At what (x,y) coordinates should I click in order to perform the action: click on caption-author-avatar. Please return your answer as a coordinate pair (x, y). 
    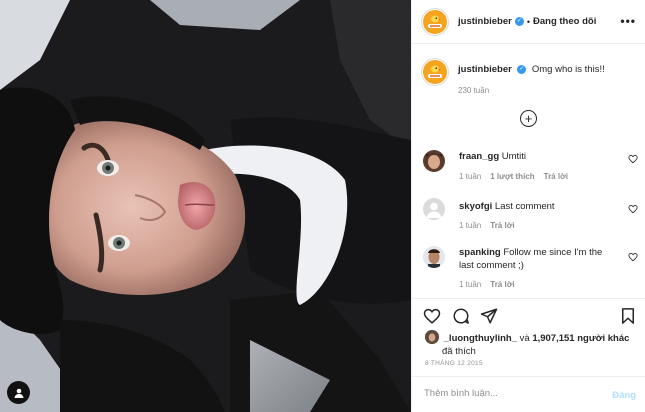
    Looking at the image, I should click on (435, 72).